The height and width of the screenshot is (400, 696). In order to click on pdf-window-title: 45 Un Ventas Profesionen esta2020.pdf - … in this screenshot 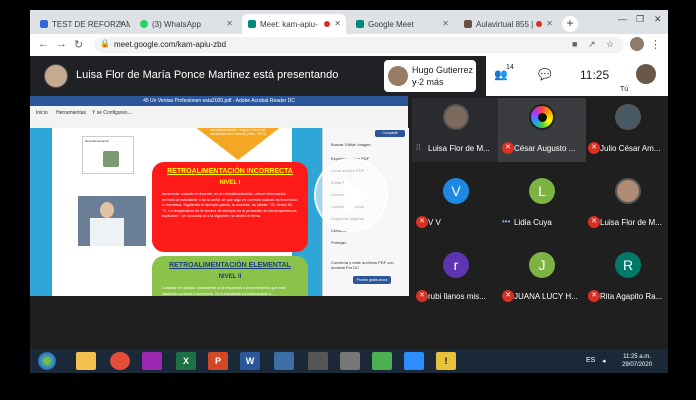, I will do `click(219, 101)`.